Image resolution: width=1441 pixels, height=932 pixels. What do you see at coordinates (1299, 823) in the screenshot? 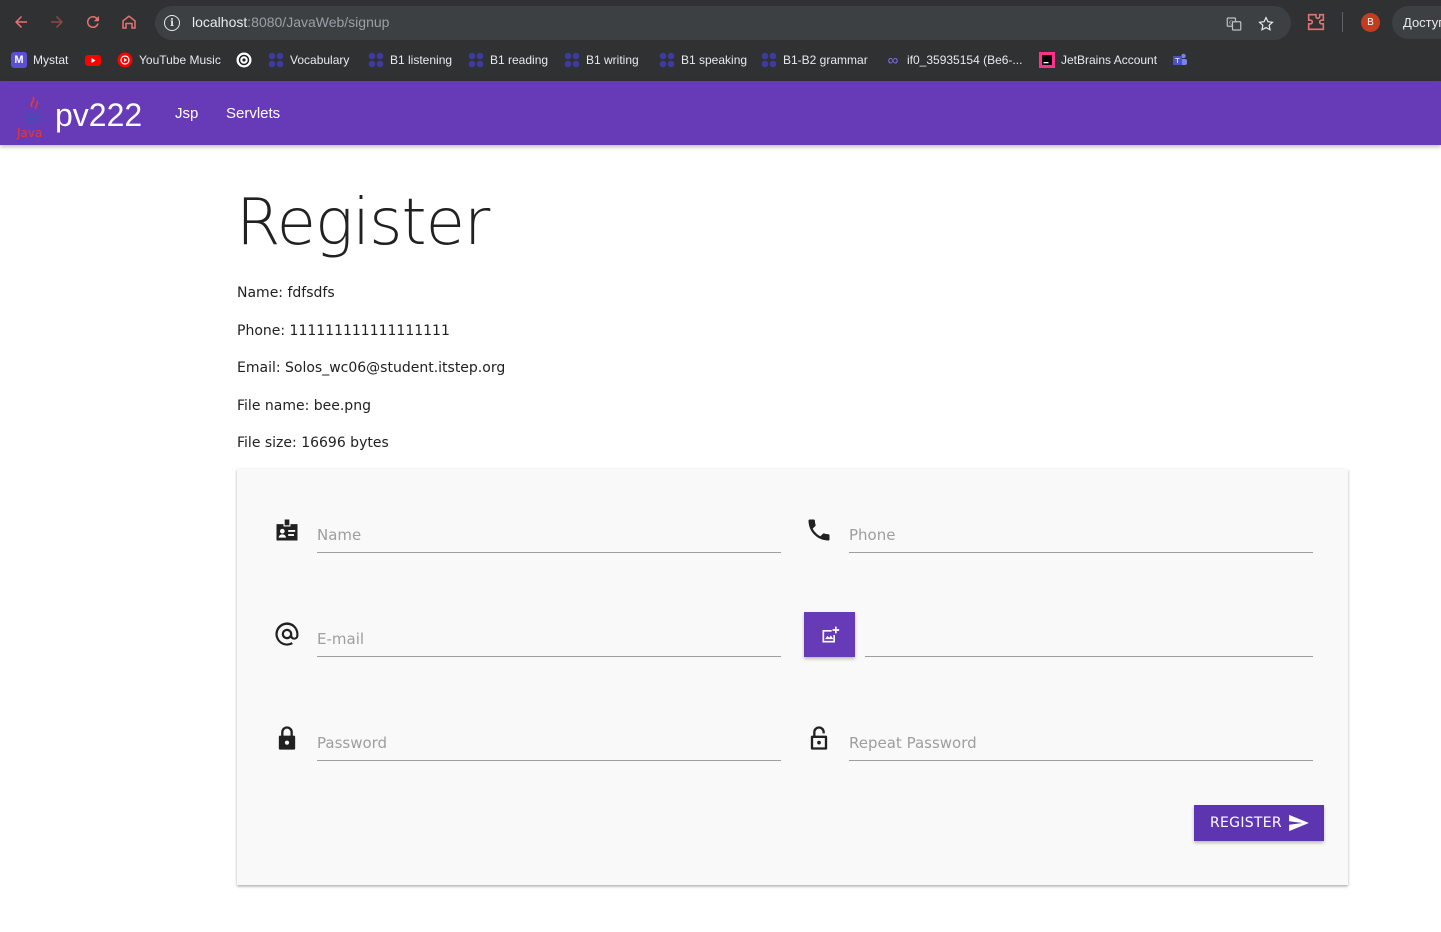
I see `send-icon` at bounding box center [1299, 823].